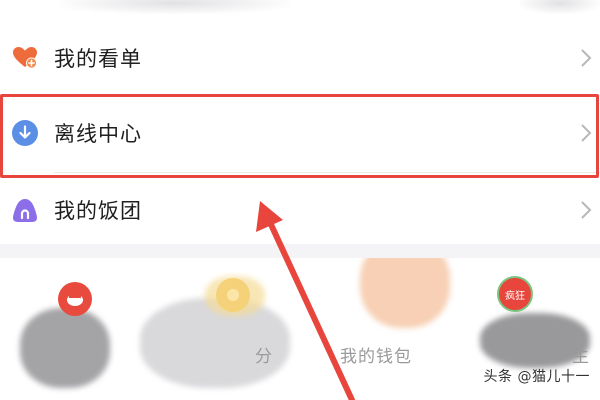 Image resolution: width=600 pixels, height=400 pixels. I want to click on top-strip, so click(300, 10).